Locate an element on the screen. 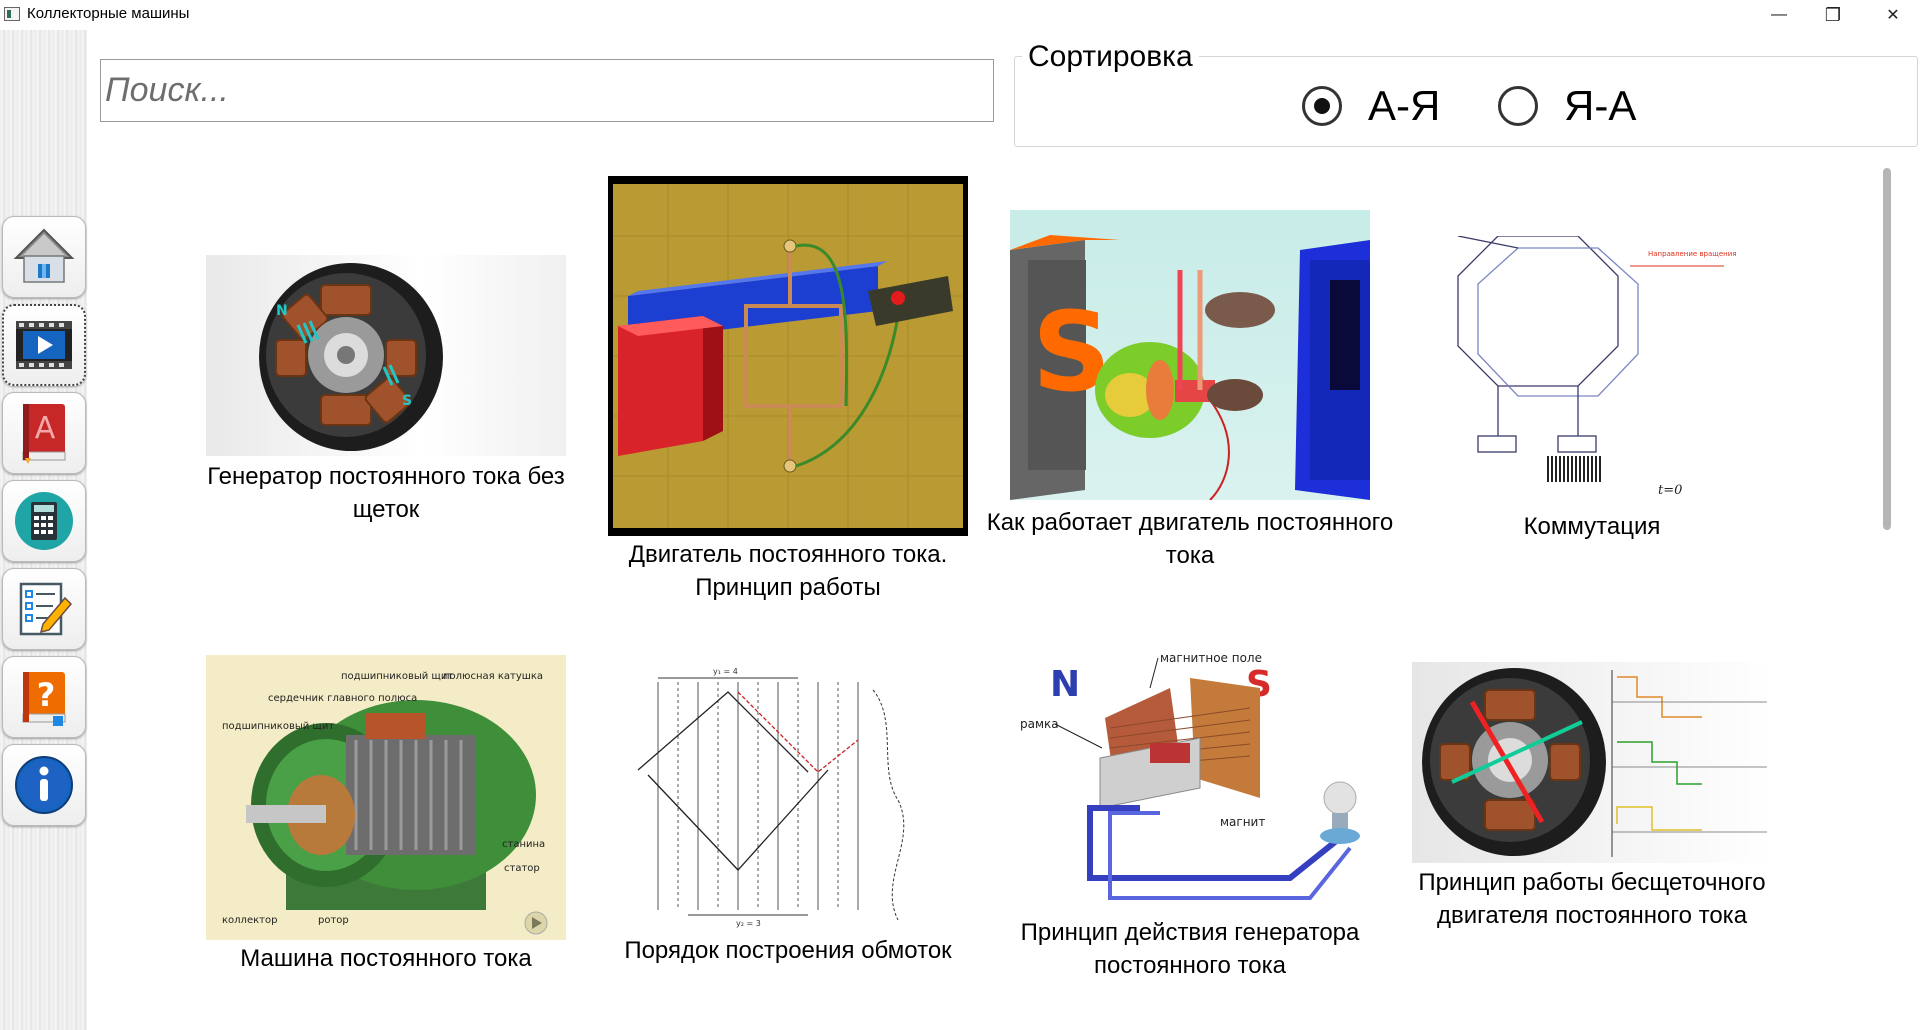 Image resolution: width=1920 pixels, height=1030 pixels. video-title: Как работает двигатель постоянного тока is located at coordinates (1190, 539).